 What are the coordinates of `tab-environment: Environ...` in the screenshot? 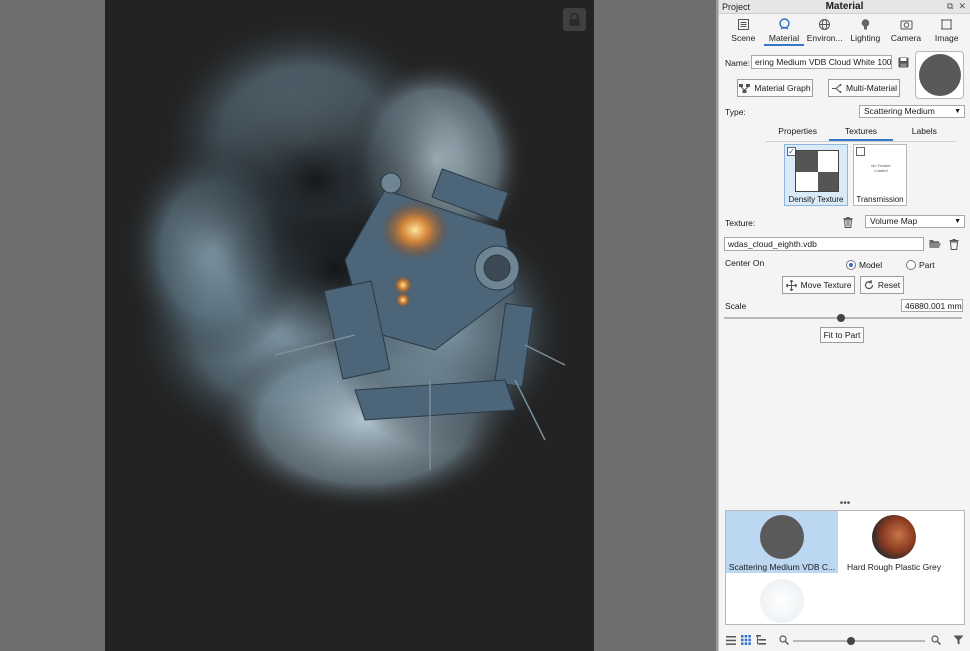 It's located at (824, 31).